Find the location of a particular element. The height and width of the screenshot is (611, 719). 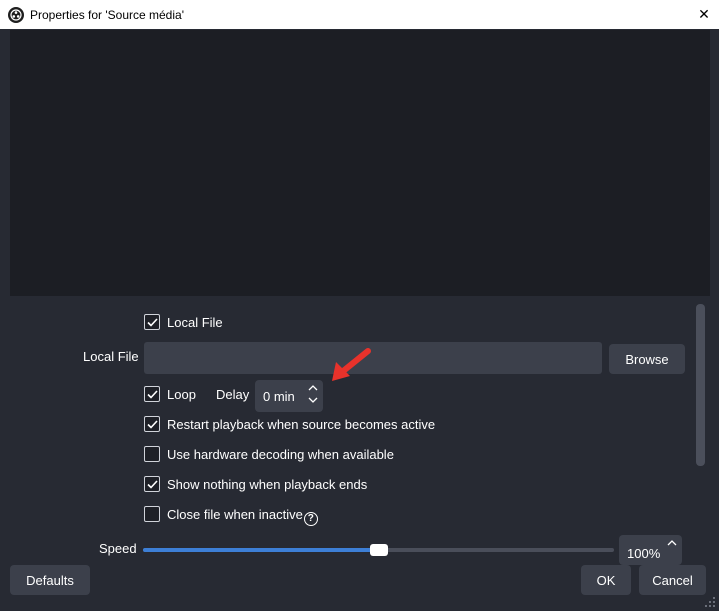

close-icon: ✕ is located at coordinates (704, 14).